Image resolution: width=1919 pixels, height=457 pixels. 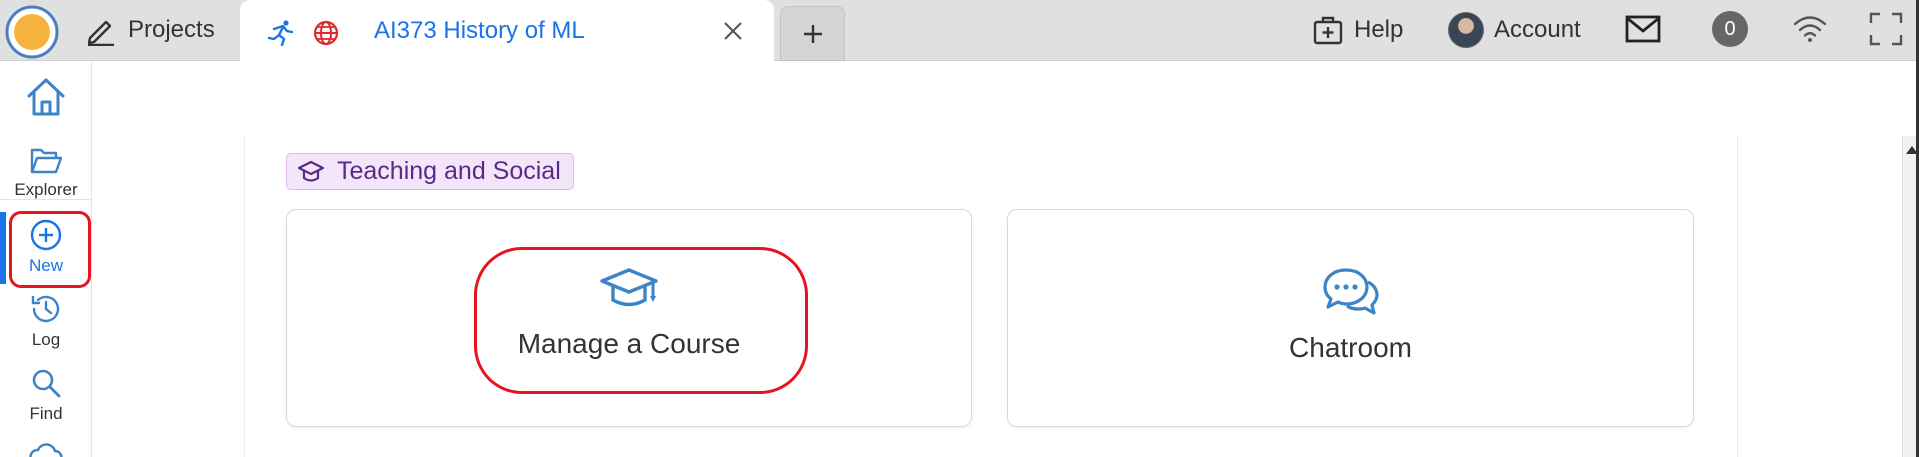 What do you see at coordinates (1379, 29) in the screenshot?
I see `help-label: Help` at bounding box center [1379, 29].